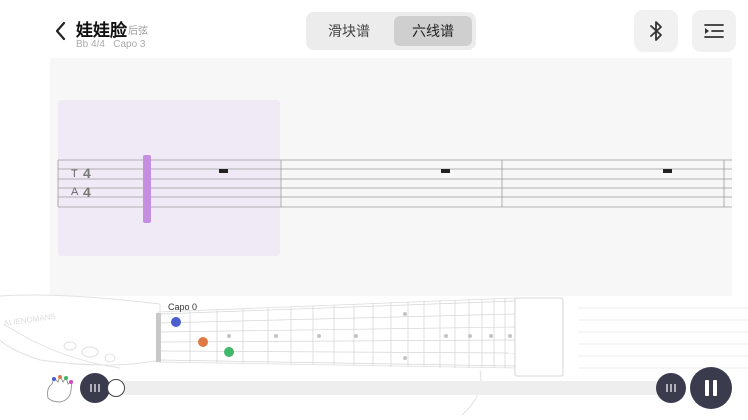  What do you see at coordinates (183, 307) in the screenshot?
I see `capo-label: Capo 0` at bounding box center [183, 307].